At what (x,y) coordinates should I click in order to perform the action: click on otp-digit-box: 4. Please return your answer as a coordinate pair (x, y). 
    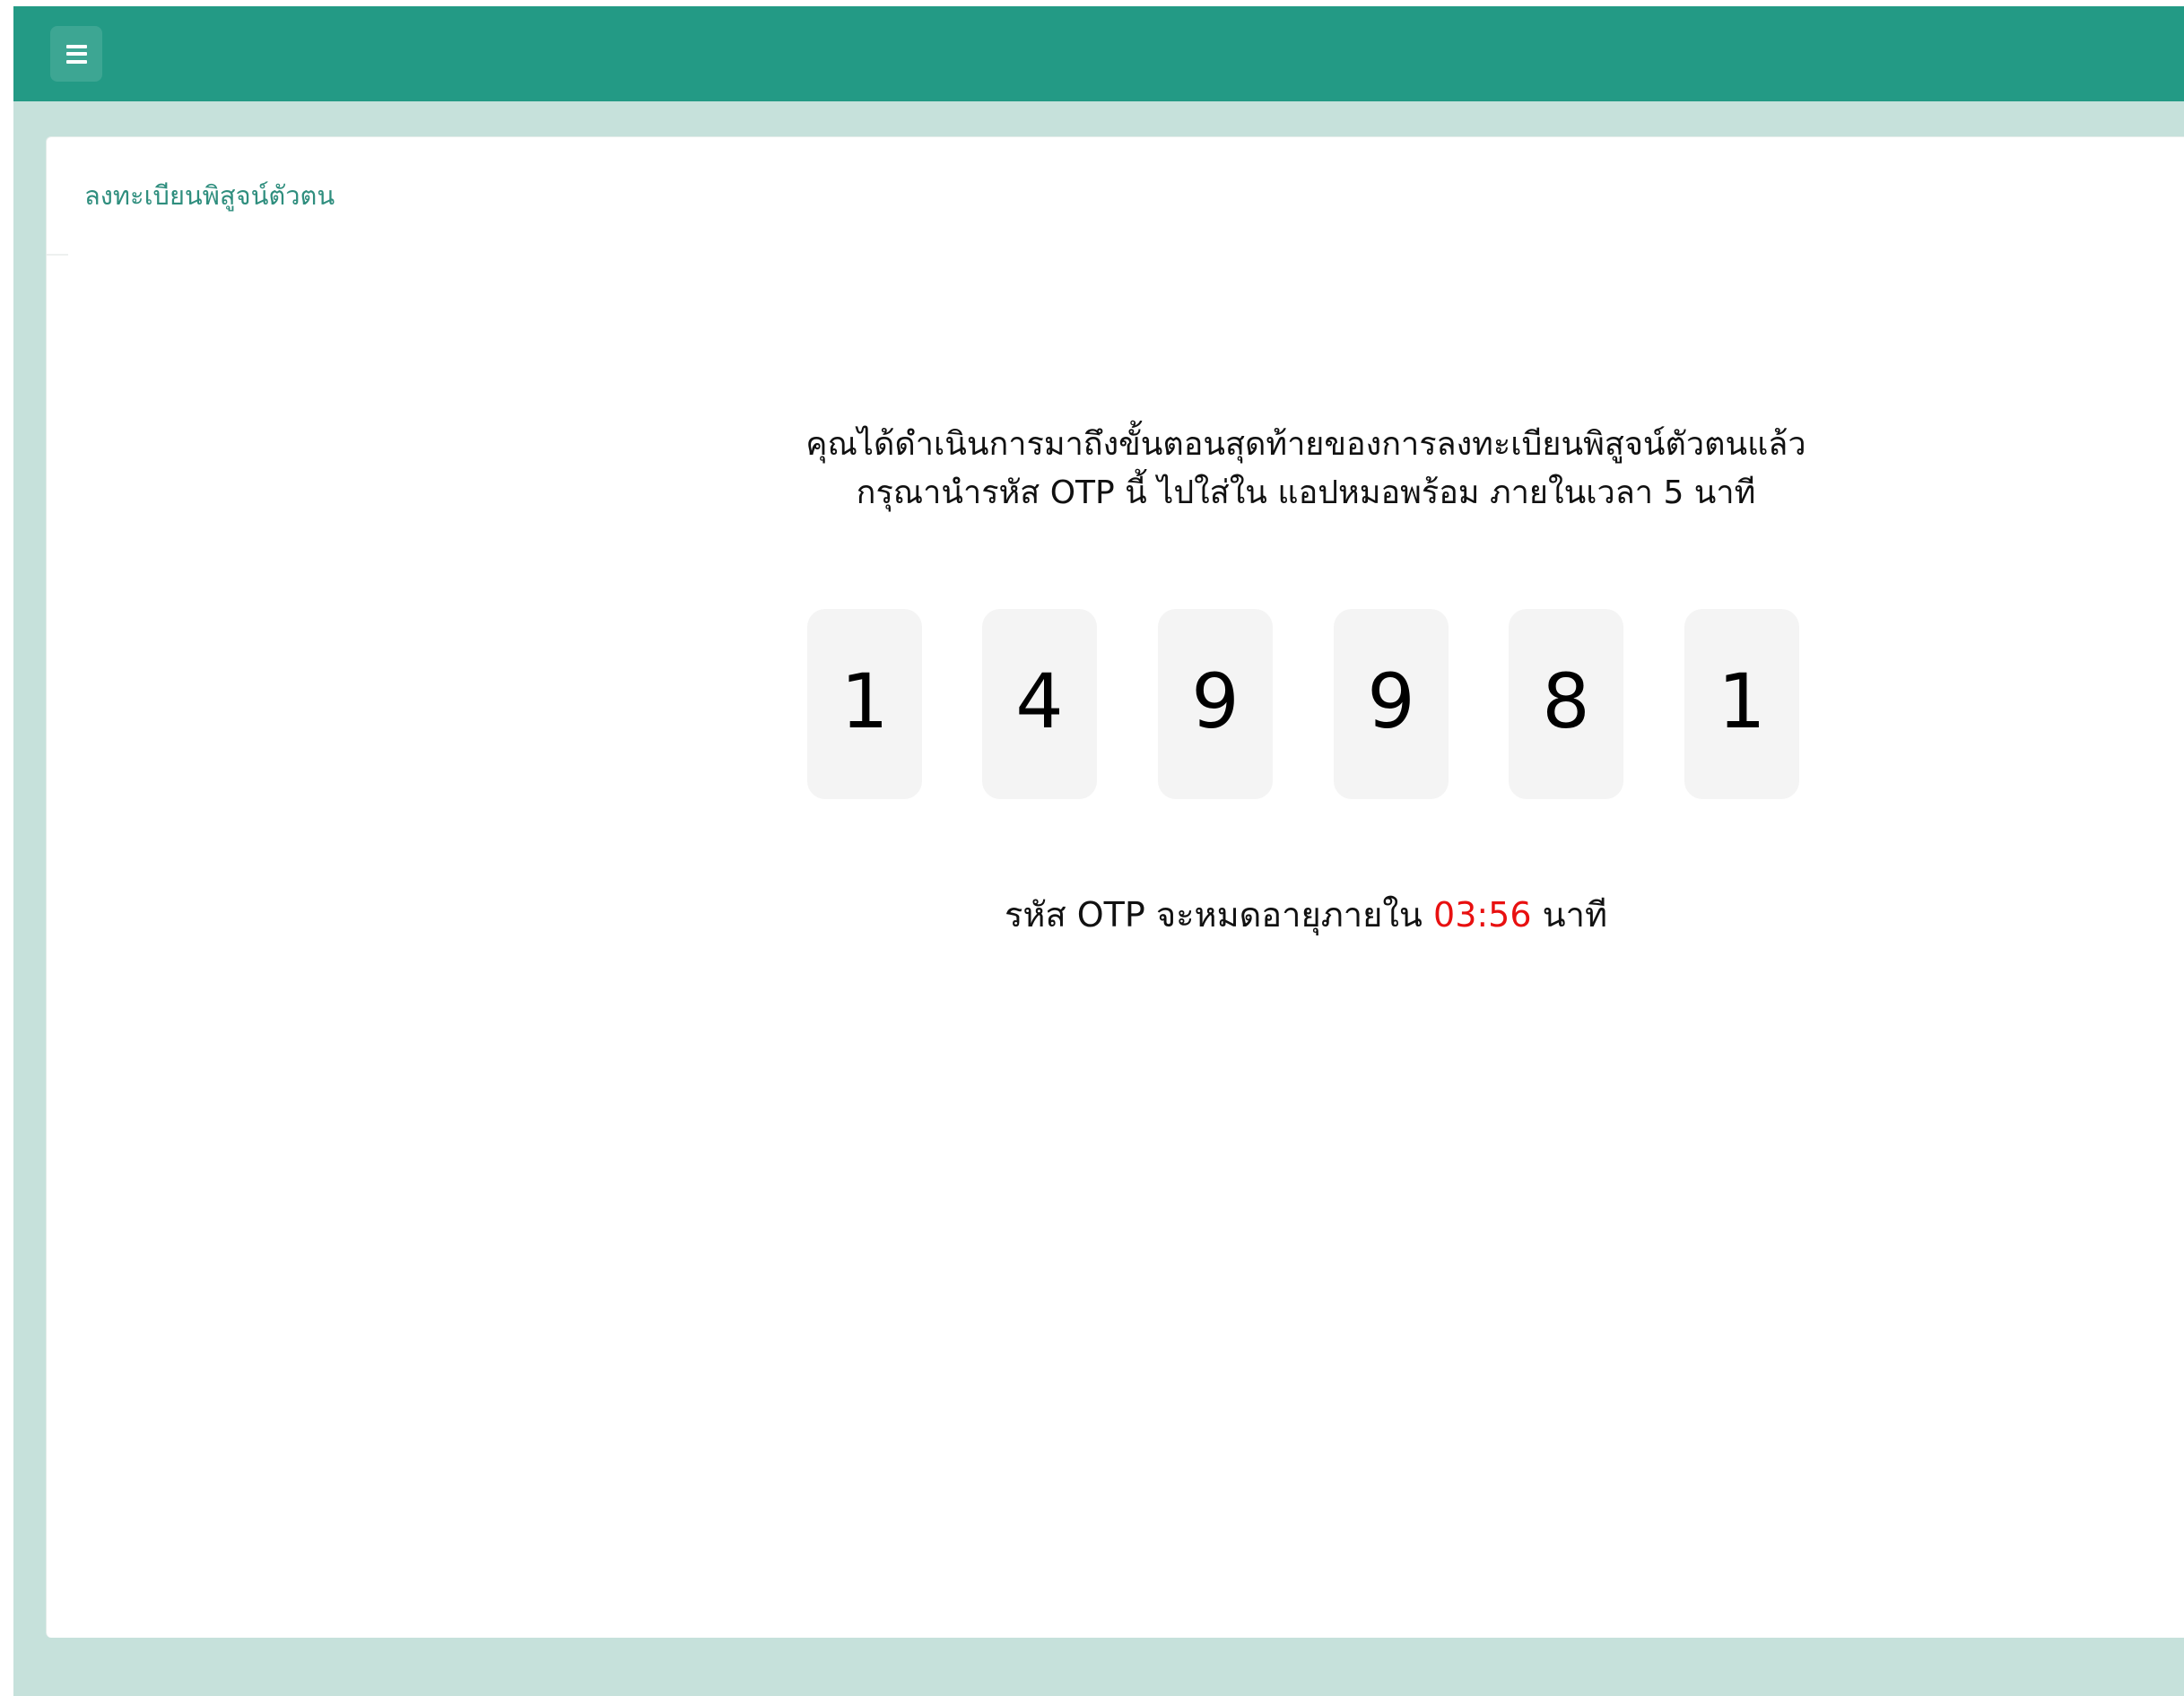
    Looking at the image, I should click on (1039, 704).